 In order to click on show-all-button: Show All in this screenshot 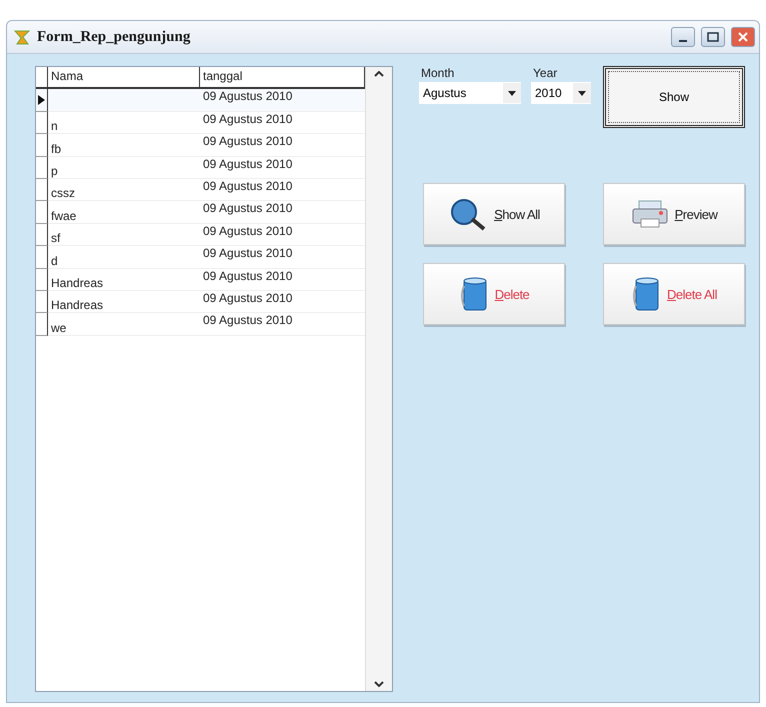, I will do `click(494, 214)`.